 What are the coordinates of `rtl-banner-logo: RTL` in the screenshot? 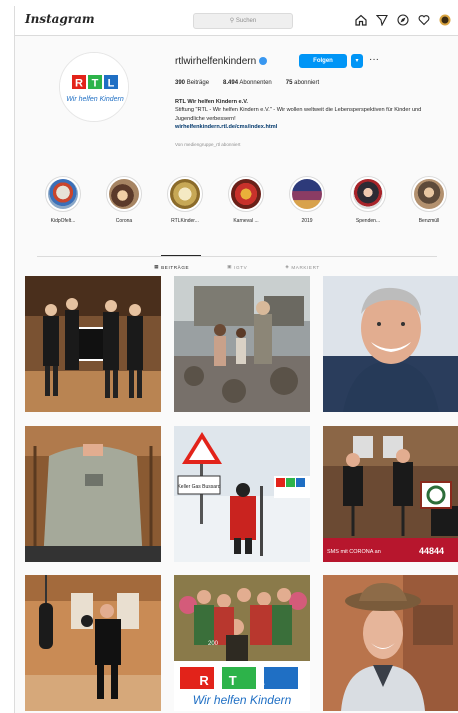 It's located at (241, 680).